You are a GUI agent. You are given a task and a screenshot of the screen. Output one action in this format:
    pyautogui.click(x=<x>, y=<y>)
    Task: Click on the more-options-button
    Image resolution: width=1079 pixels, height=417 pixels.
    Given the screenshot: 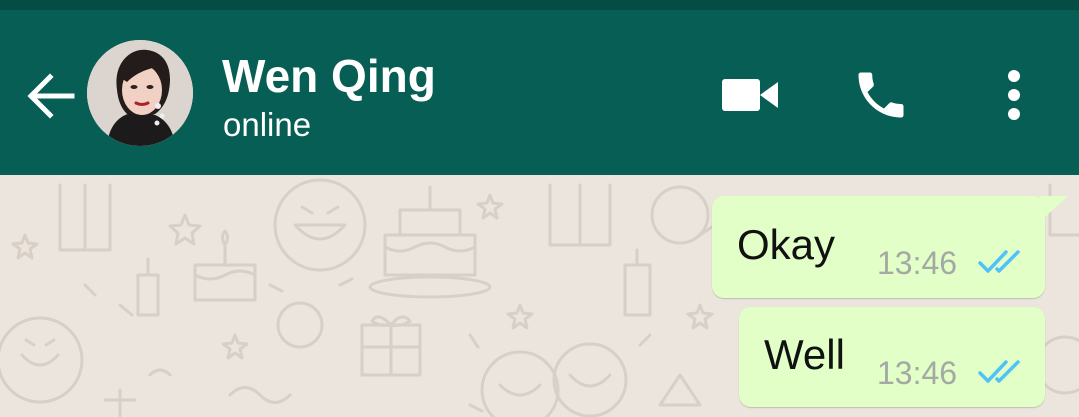 What is the action you would take?
    pyautogui.click(x=1014, y=95)
    